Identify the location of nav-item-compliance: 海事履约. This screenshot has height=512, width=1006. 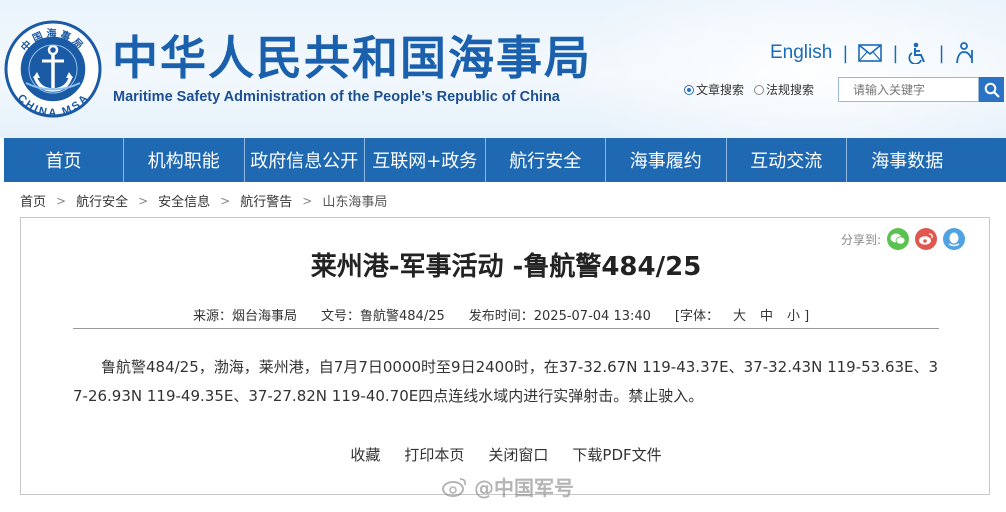
(666, 160).